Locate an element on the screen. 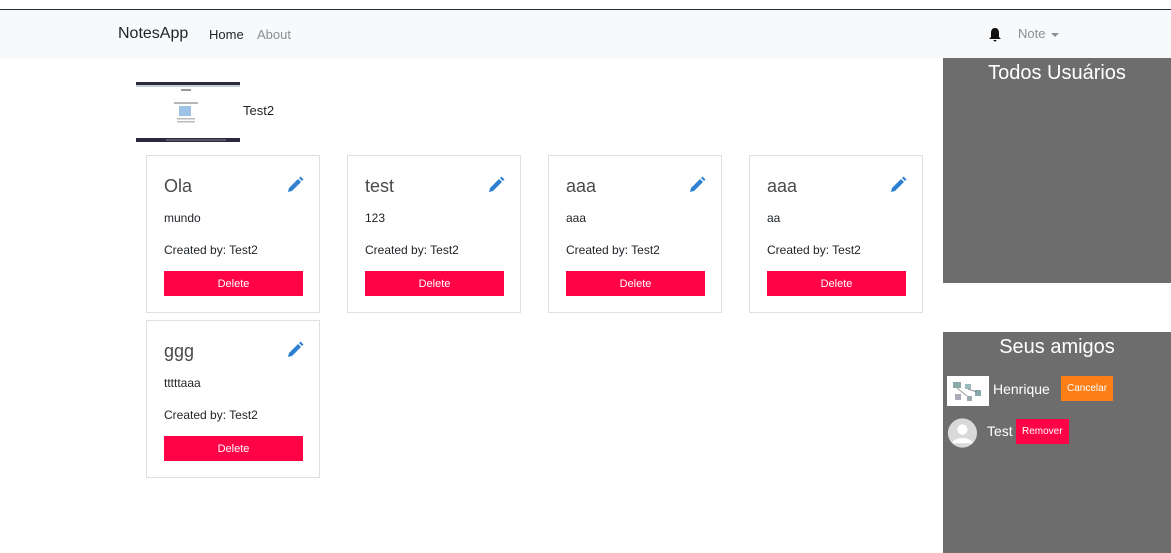 This screenshot has width=1171, height=553. note-dropdown-label: Note is located at coordinates (1032, 33).